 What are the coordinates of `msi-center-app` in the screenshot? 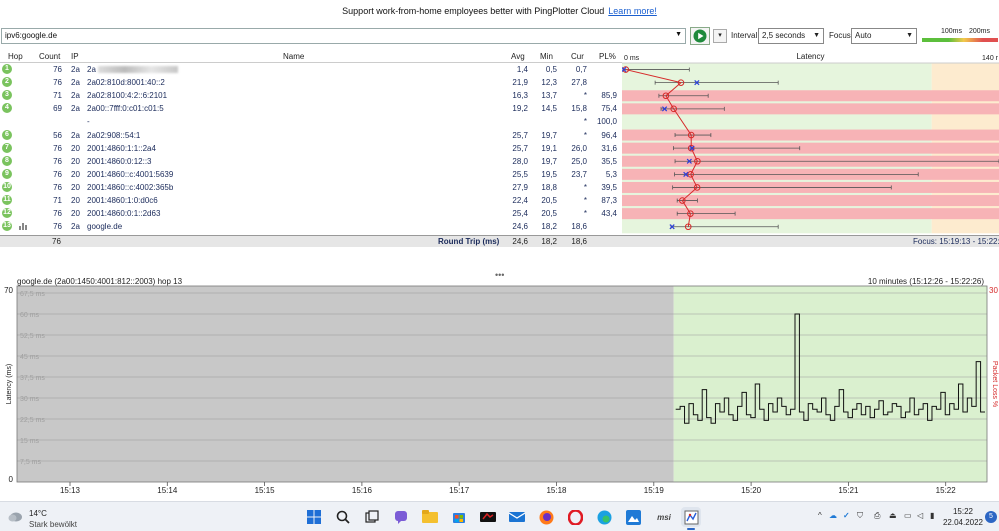 It's located at (488, 517).